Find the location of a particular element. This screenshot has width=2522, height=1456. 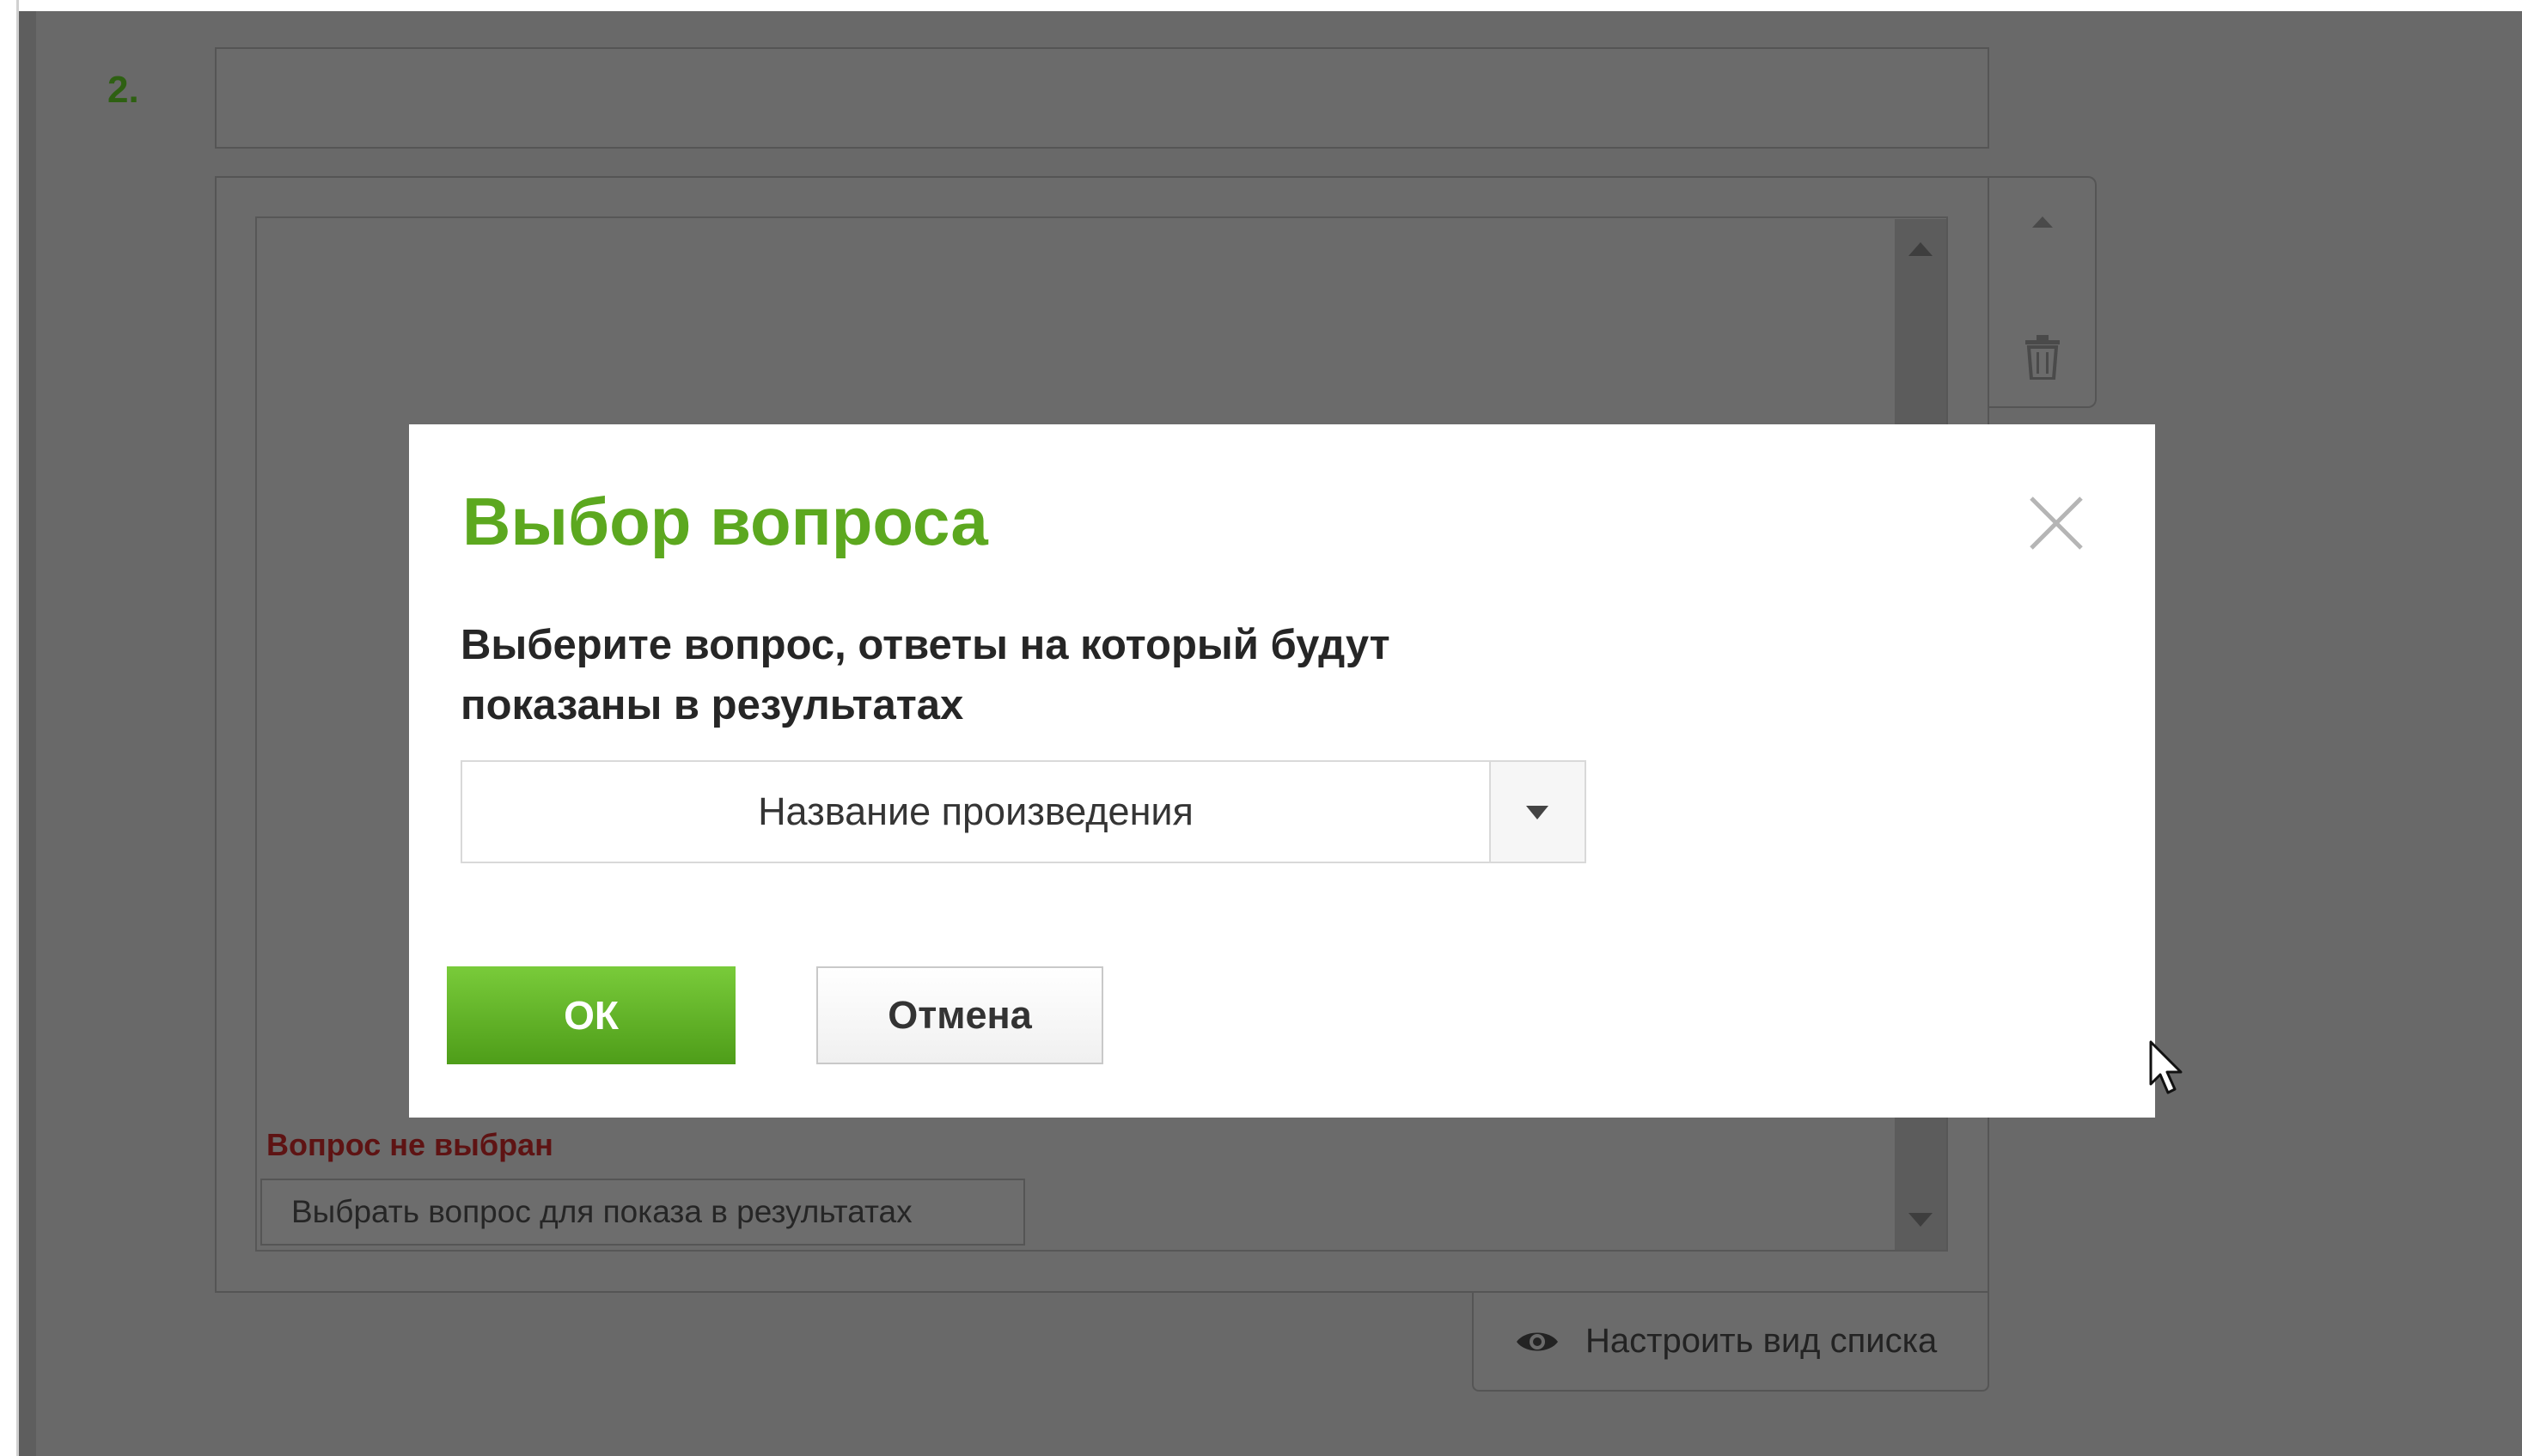

scroll-down-icon is located at coordinates (1921, 1220).